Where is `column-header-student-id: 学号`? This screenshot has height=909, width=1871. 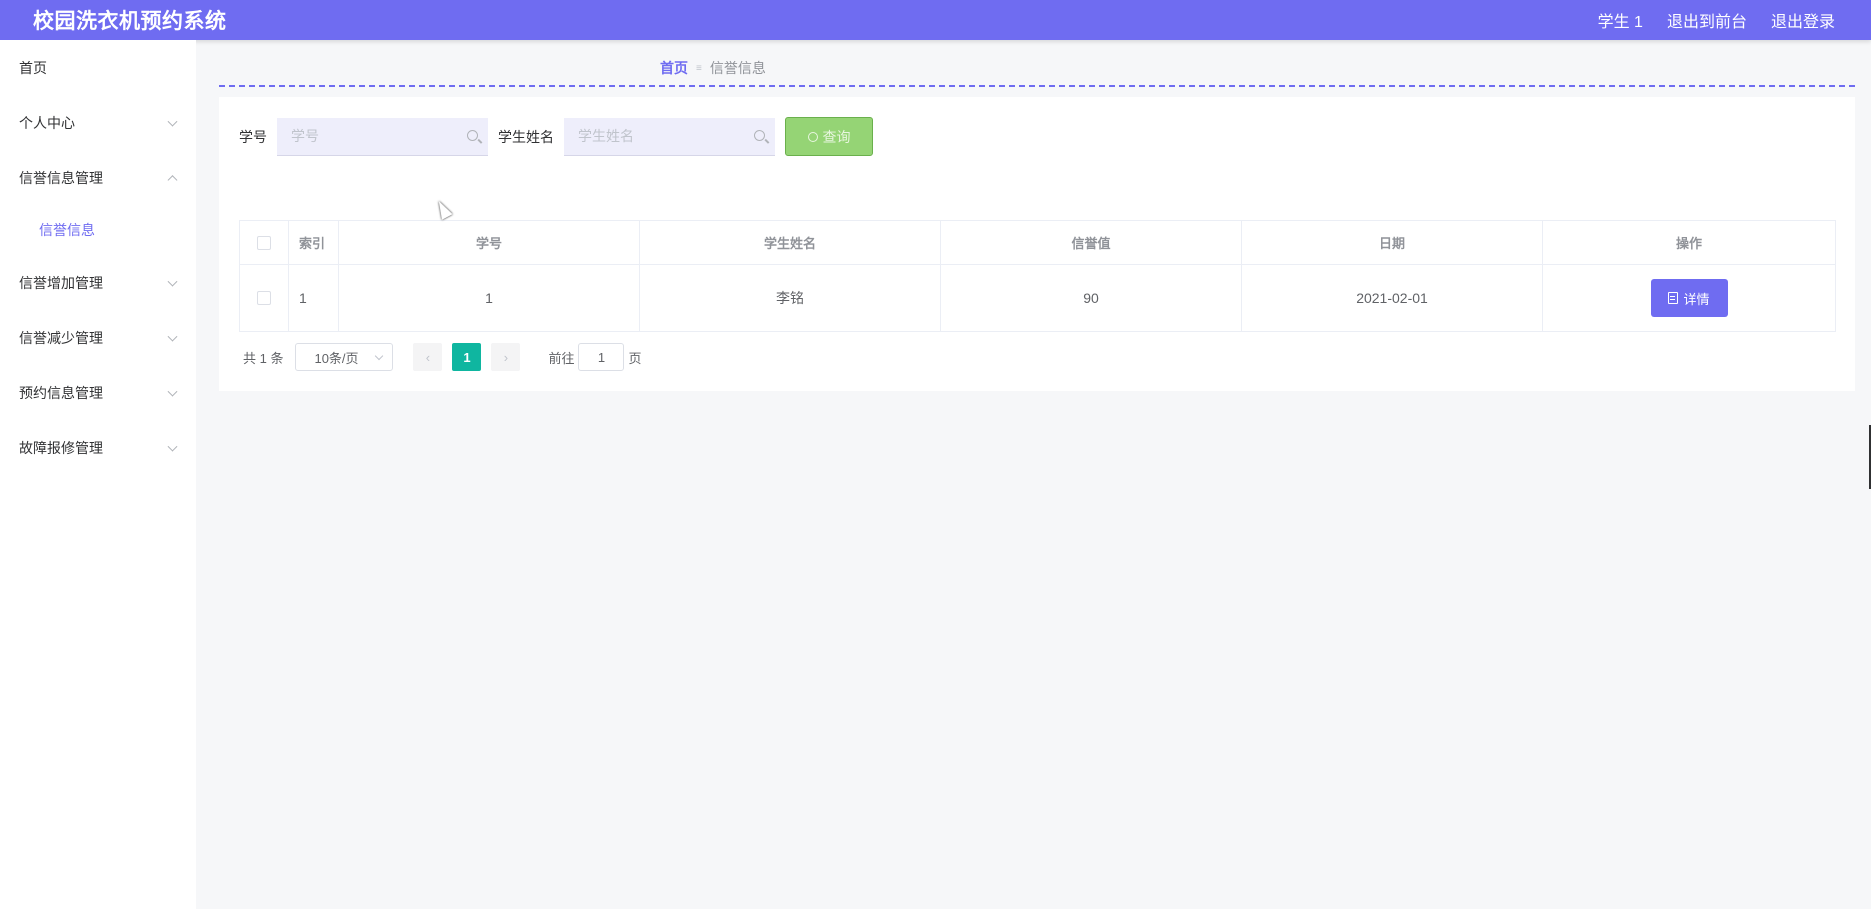
column-header-student-id: 学号 is located at coordinates (489, 242).